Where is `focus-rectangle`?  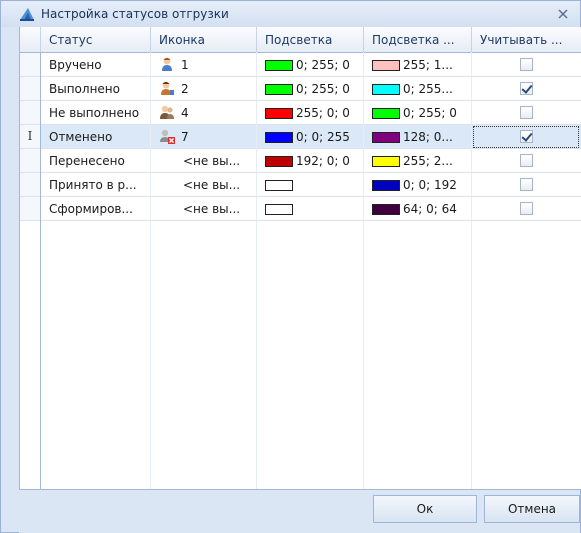
focus-rectangle is located at coordinates (526, 137).